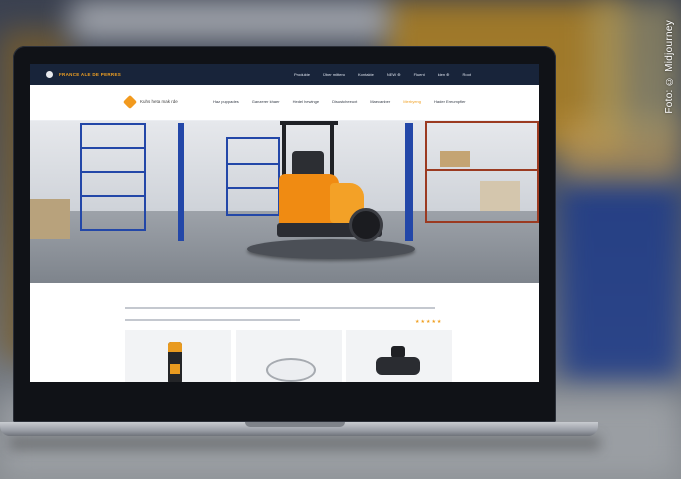  Describe the element at coordinates (344, 101) in the screenshot. I see `main-nav-item: Disustcheeuxt` at that location.